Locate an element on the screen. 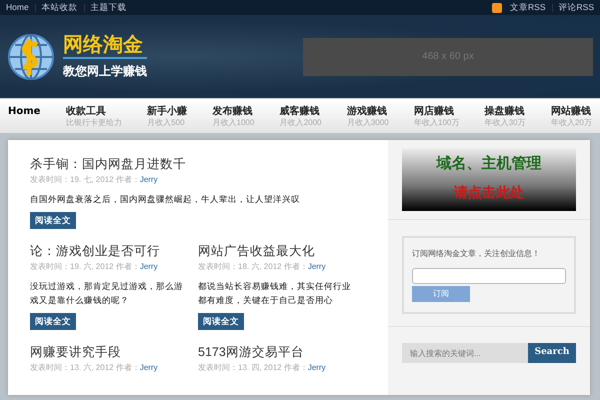 The width and height of the screenshot is (600, 400). post-title: 论：游戏创业是否可行 is located at coordinates (107, 250).